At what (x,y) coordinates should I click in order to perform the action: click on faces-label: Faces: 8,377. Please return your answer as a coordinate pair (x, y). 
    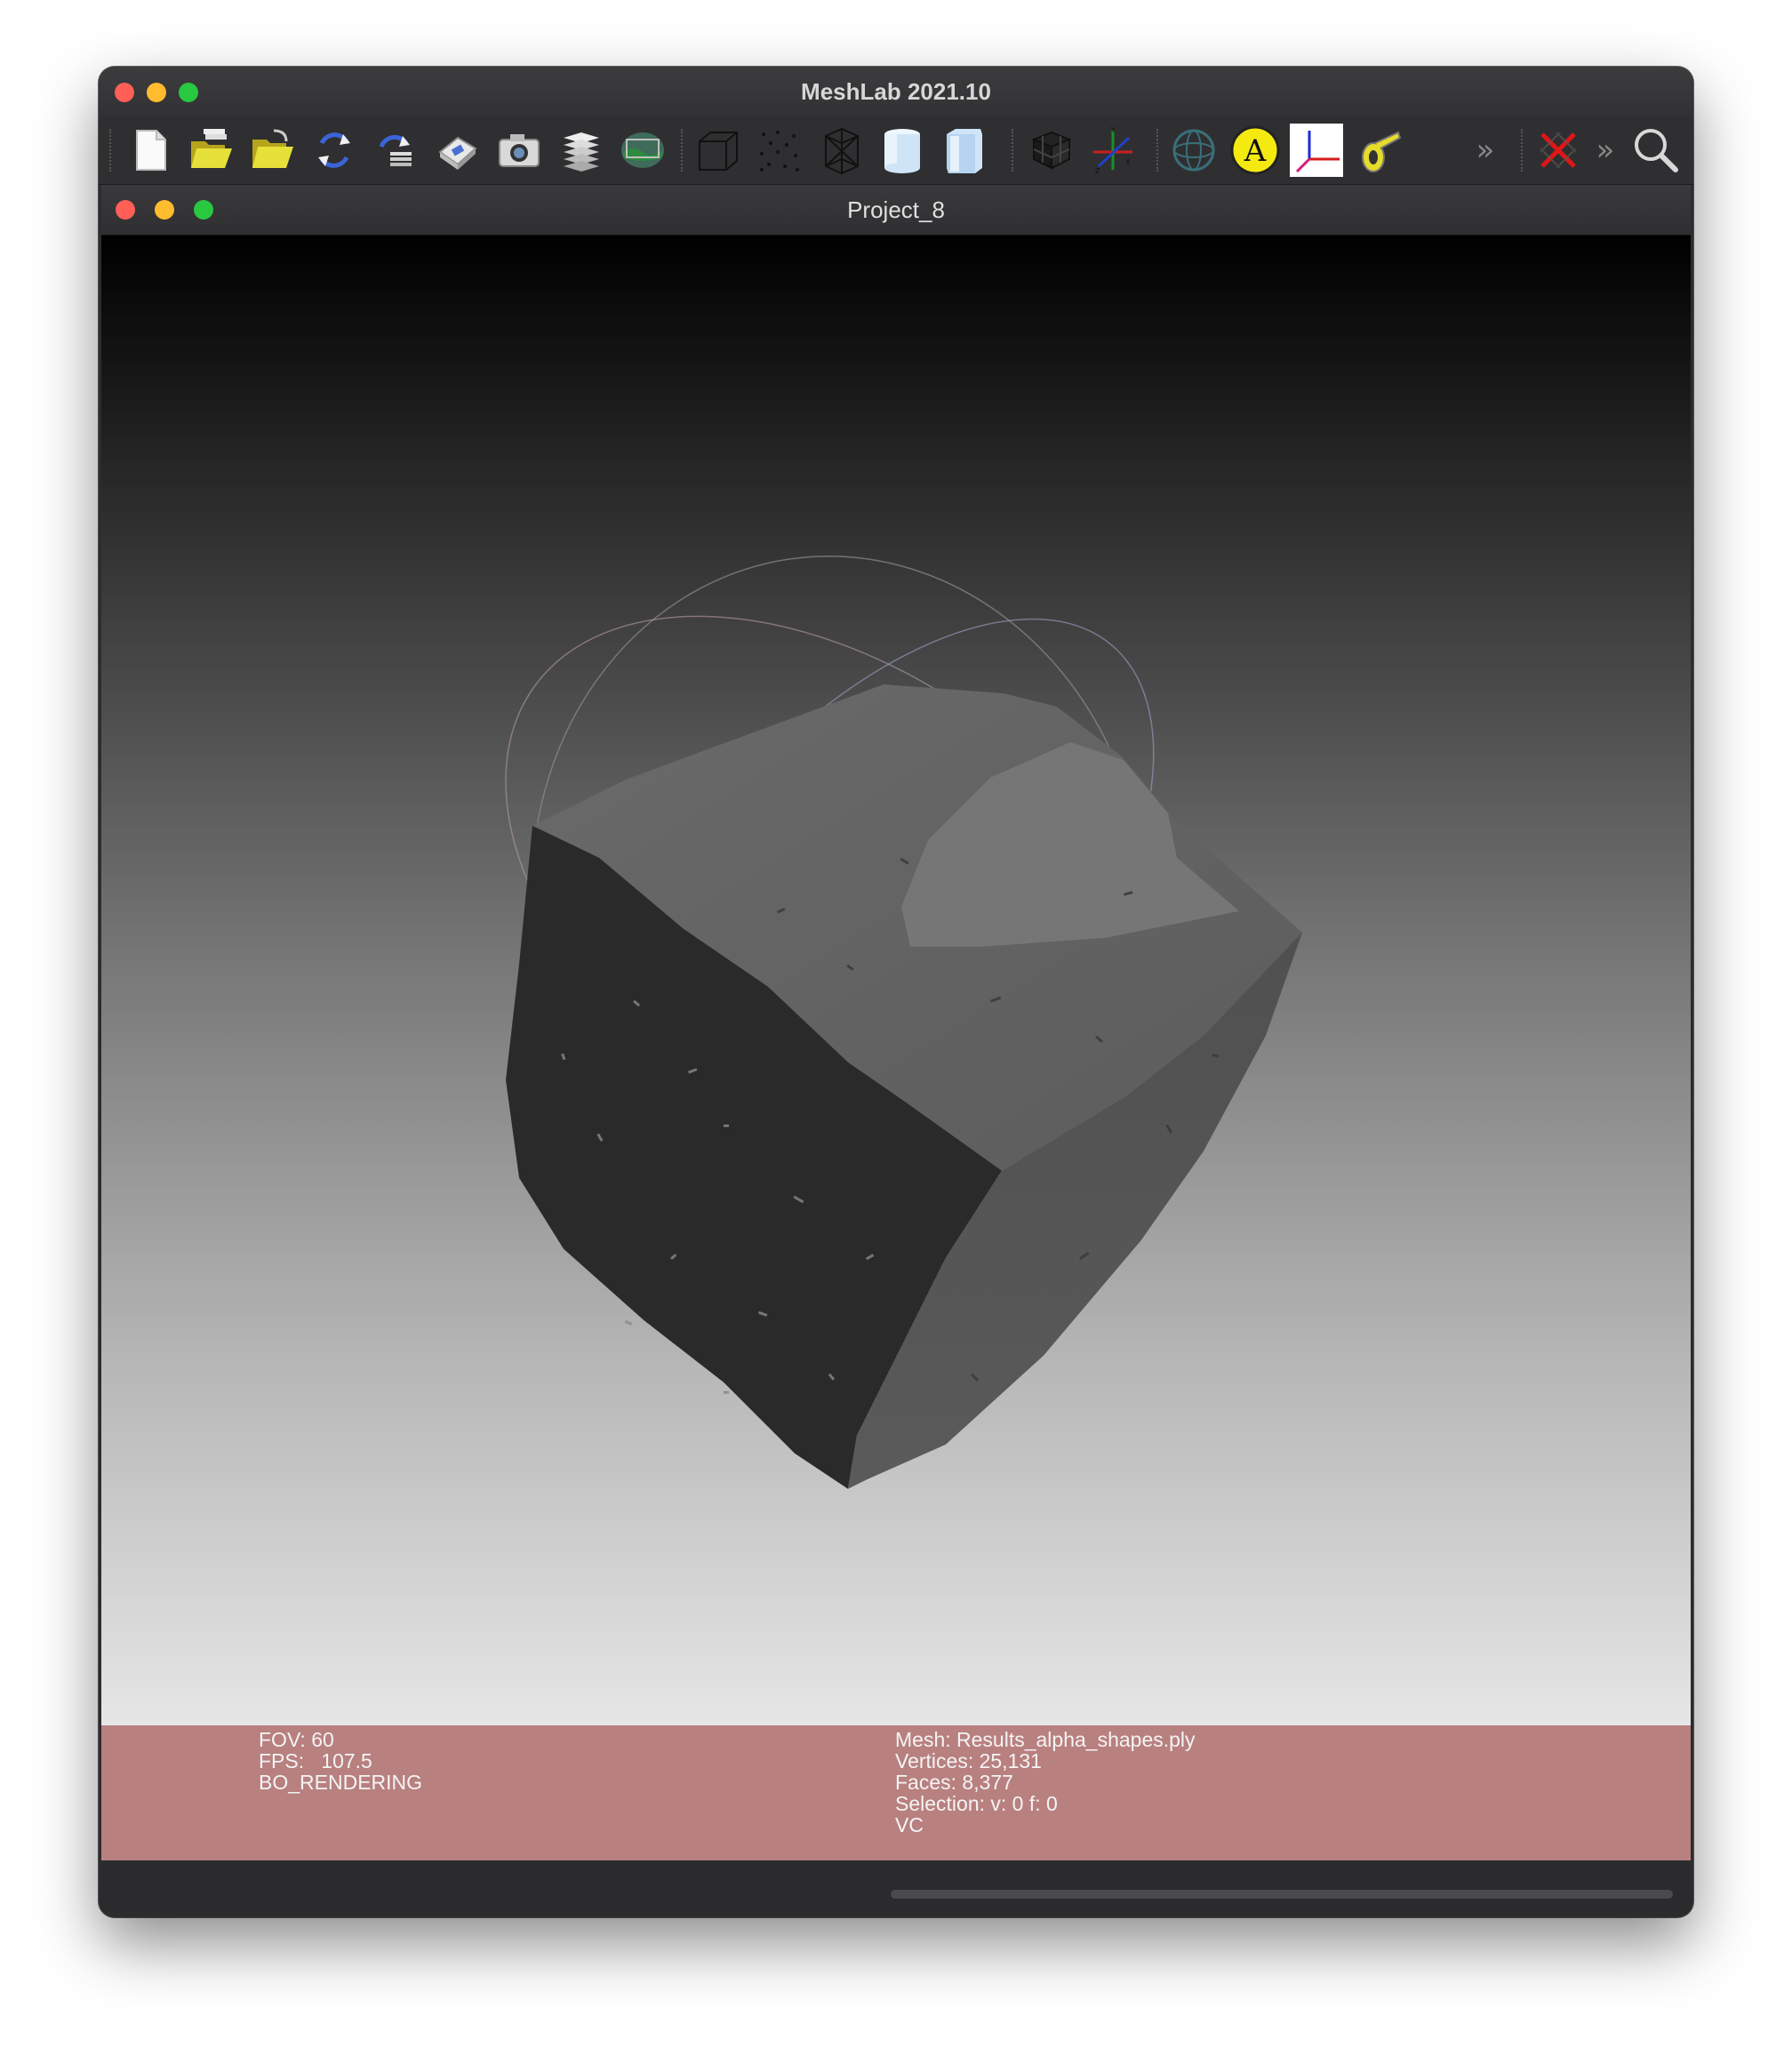
    Looking at the image, I should click on (954, 1782).